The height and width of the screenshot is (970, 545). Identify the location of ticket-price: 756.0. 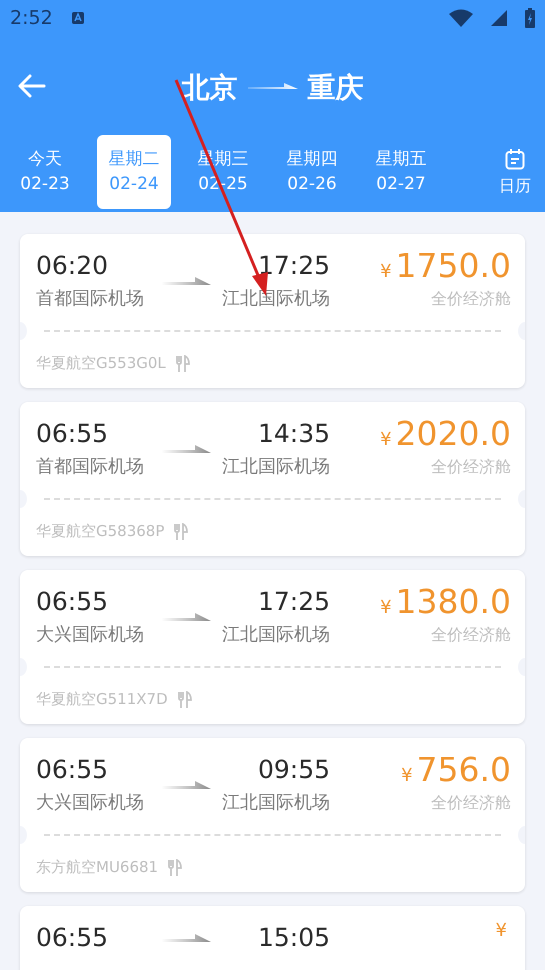
(463, 770).